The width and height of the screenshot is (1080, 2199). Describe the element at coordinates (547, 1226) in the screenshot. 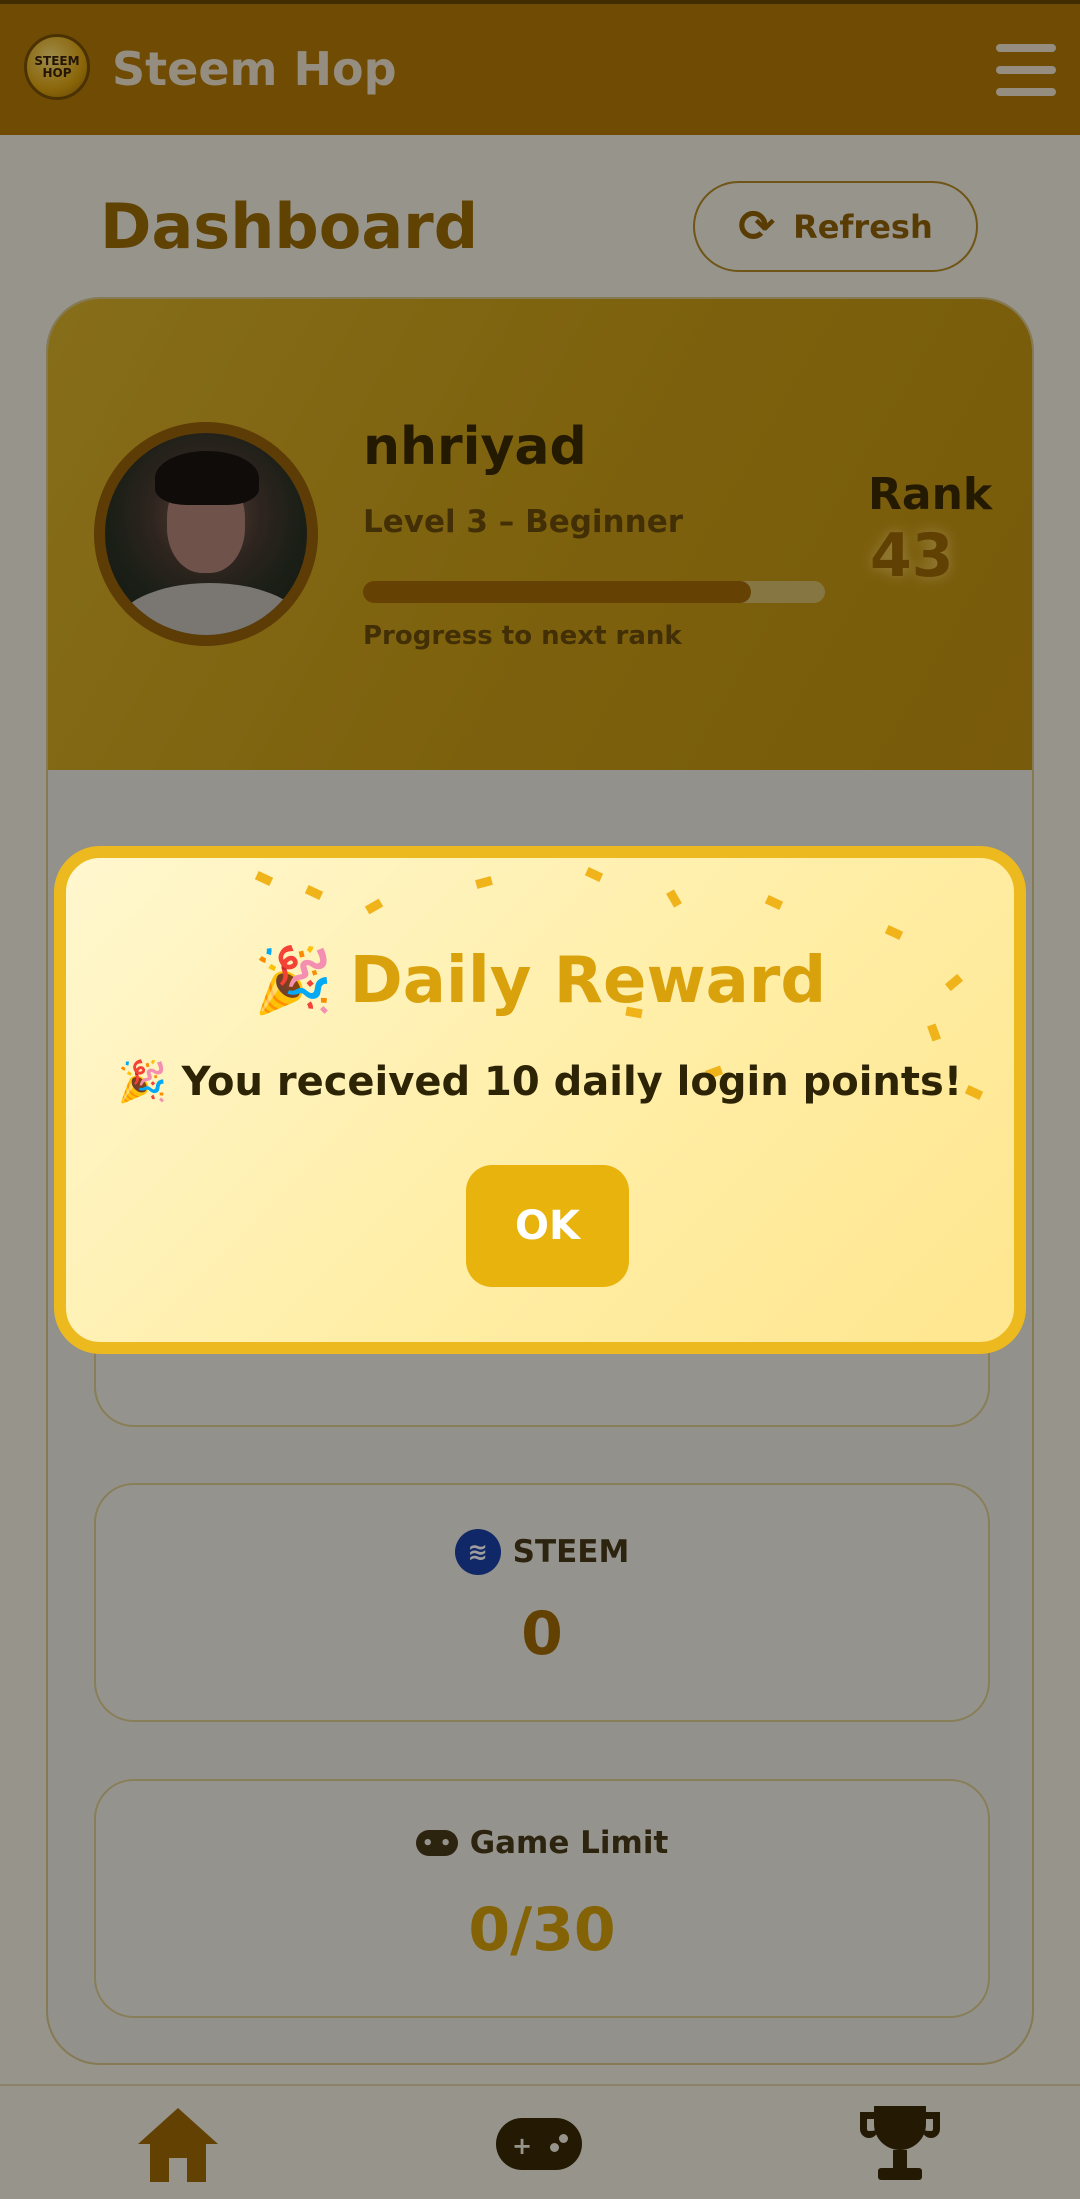

I see `ok-button: OK` at that location.